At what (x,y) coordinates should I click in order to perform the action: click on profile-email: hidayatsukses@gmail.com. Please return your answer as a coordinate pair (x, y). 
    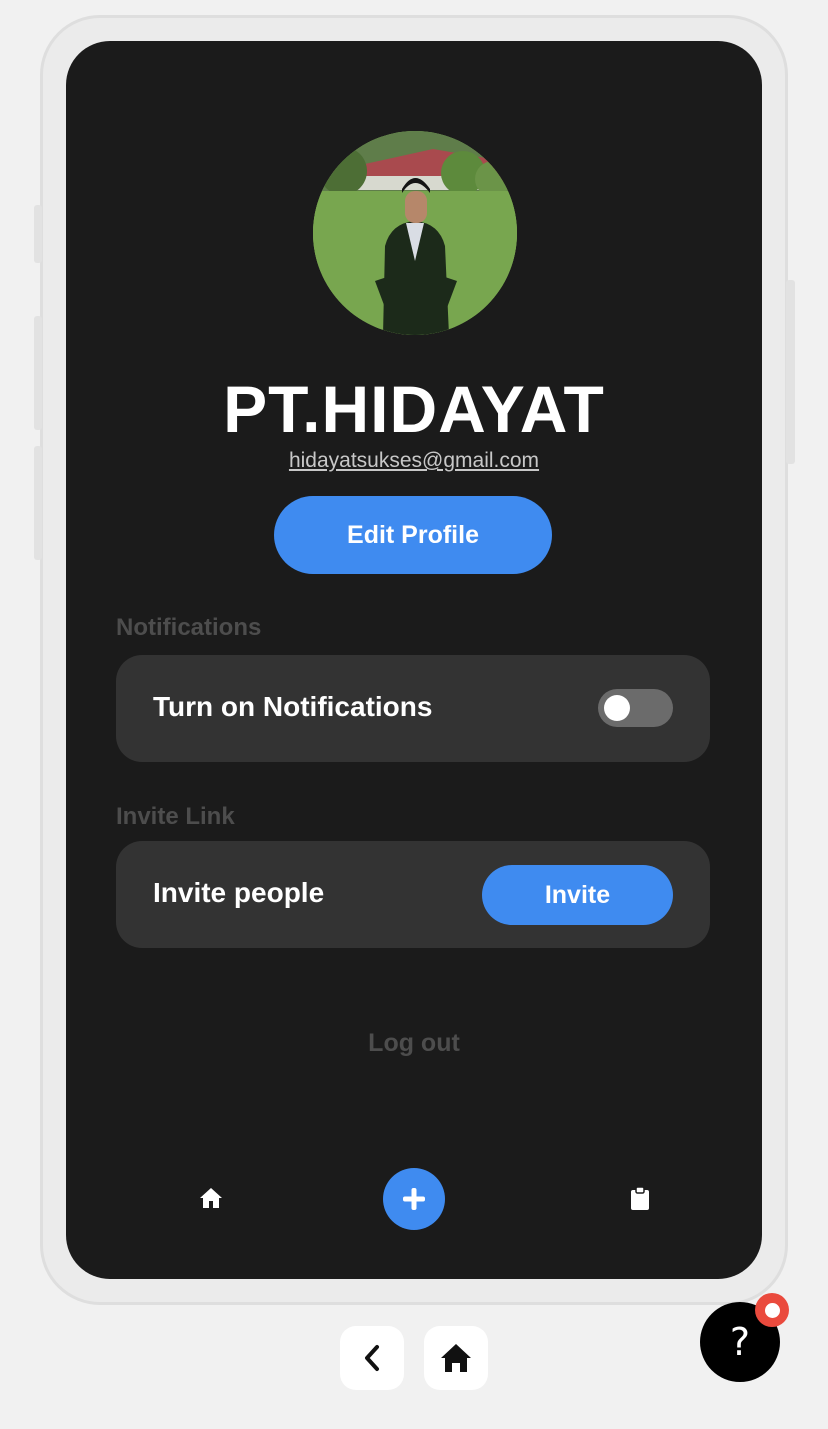
    Looking at the image, I should click on (414, 461).